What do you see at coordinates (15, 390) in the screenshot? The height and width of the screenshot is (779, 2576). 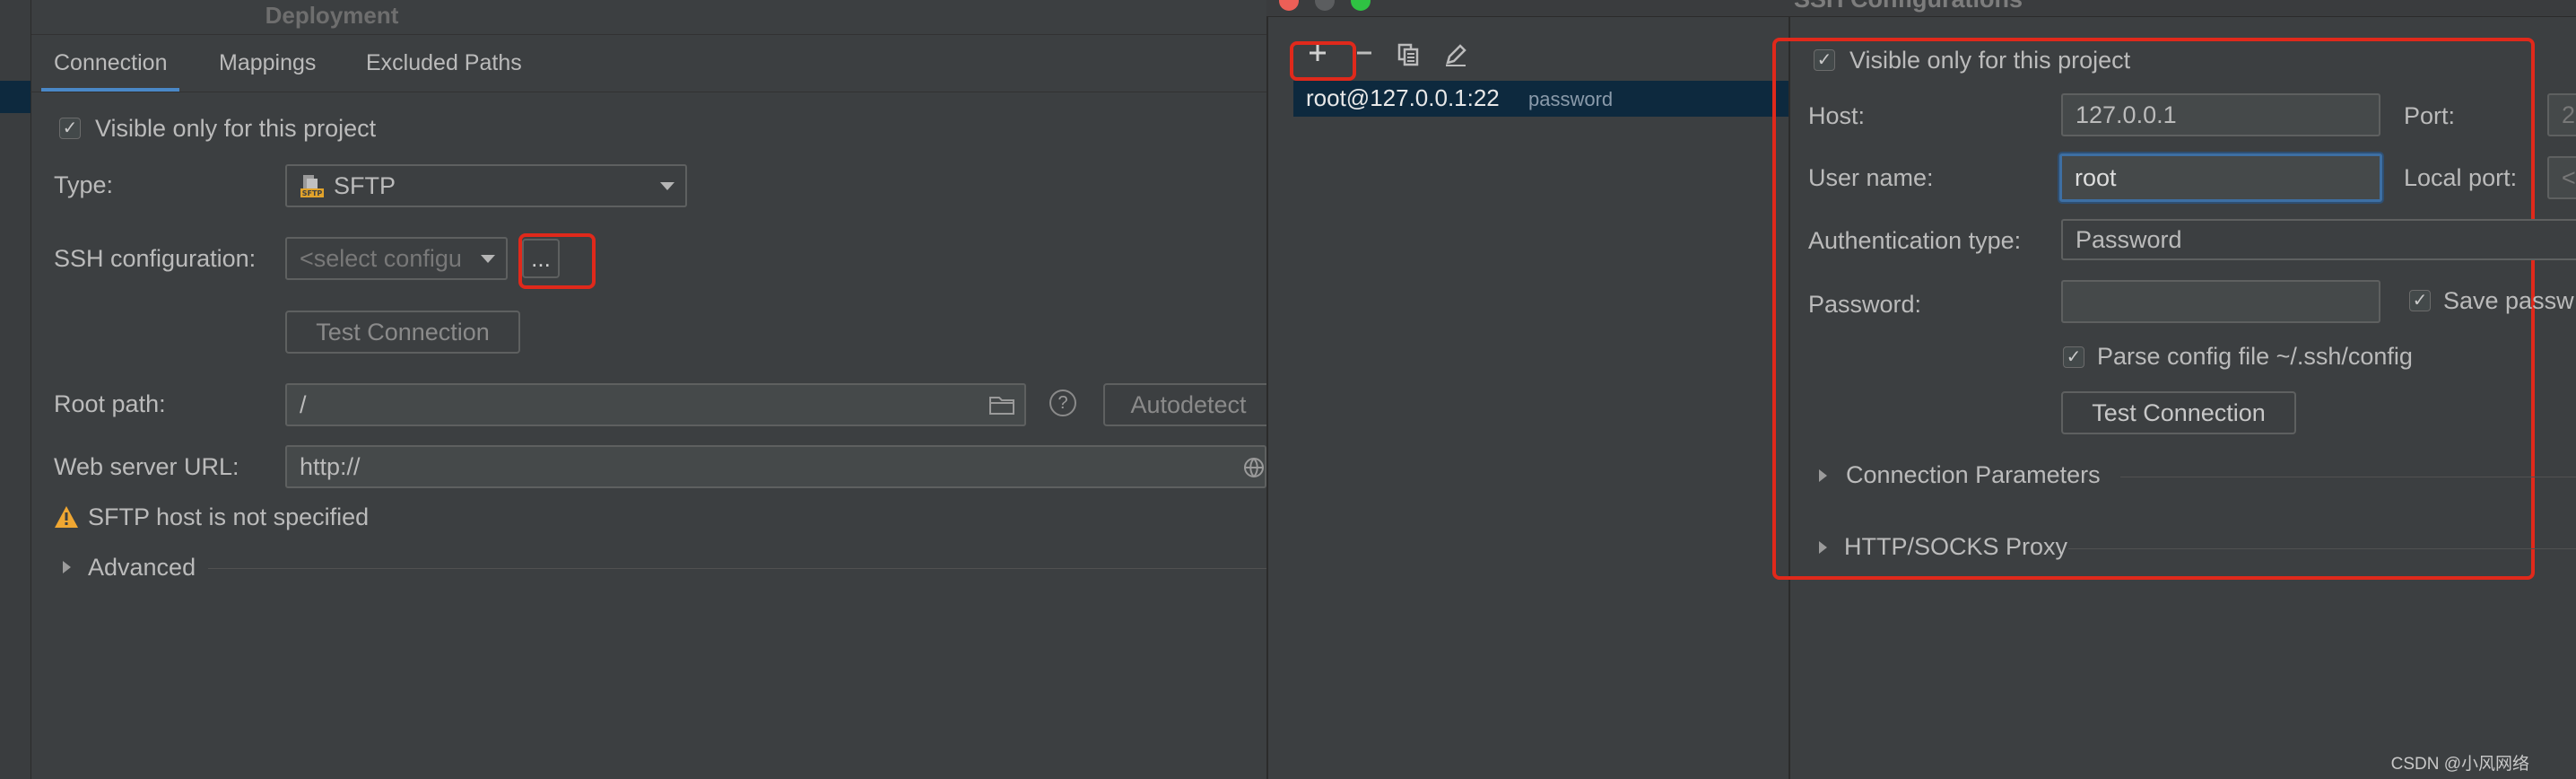 I see `deployment-server-list` at bounding box center [15, 390].